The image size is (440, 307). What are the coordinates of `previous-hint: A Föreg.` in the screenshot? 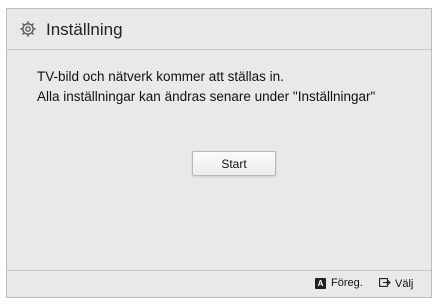 It's located at (339, 283).